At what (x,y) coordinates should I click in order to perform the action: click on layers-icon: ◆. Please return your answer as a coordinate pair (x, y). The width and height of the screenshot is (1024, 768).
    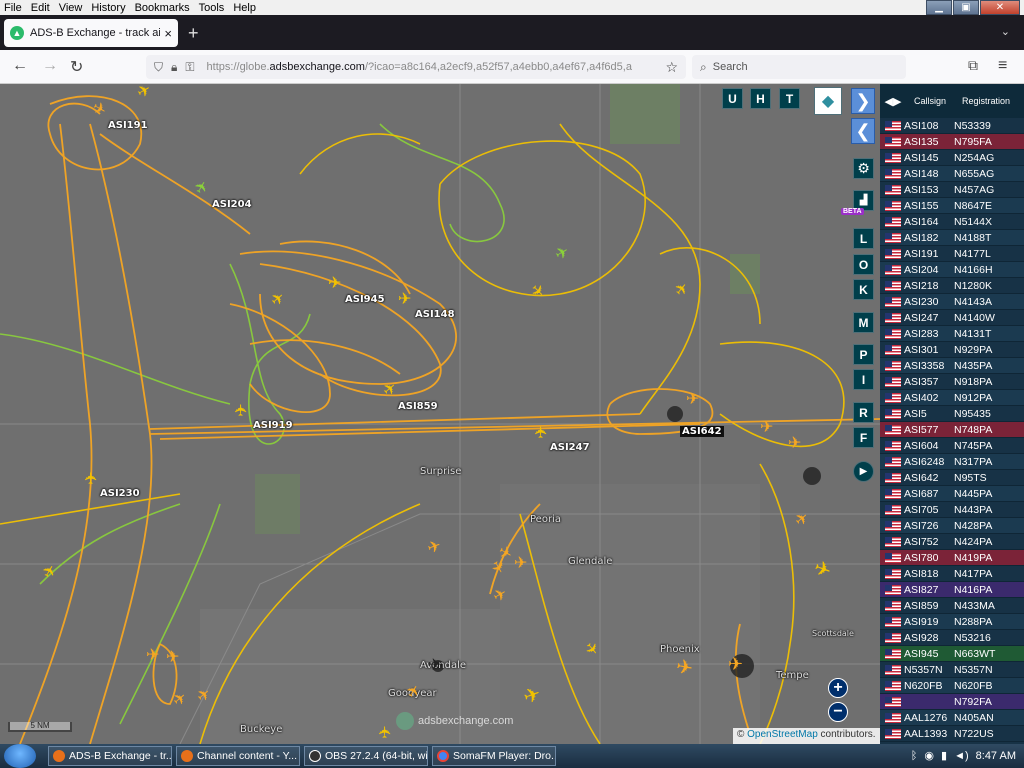
    Looking at the image, I should click on (828, 101).